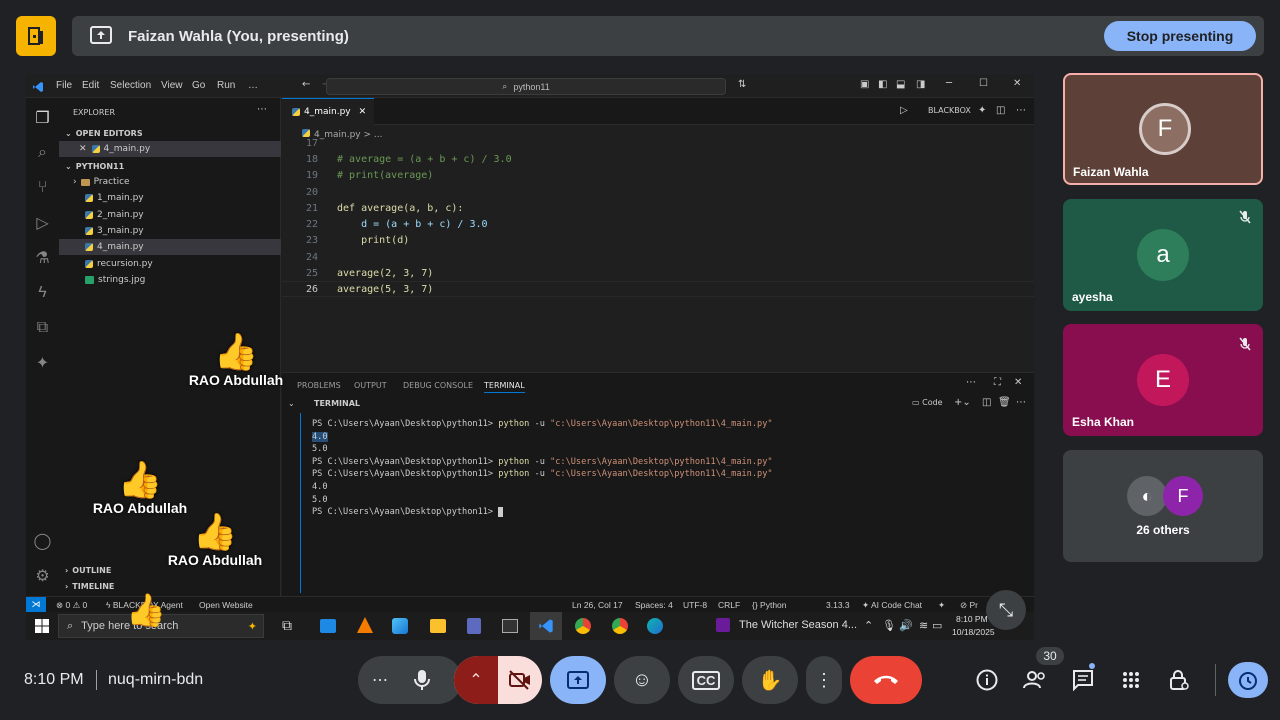 This screenshot has height=720, width=1280. What do you see at coordinates (170, 182) in the screenshot?
I see `tree-item-practice: › Practice` at bounding box center [170, 182].